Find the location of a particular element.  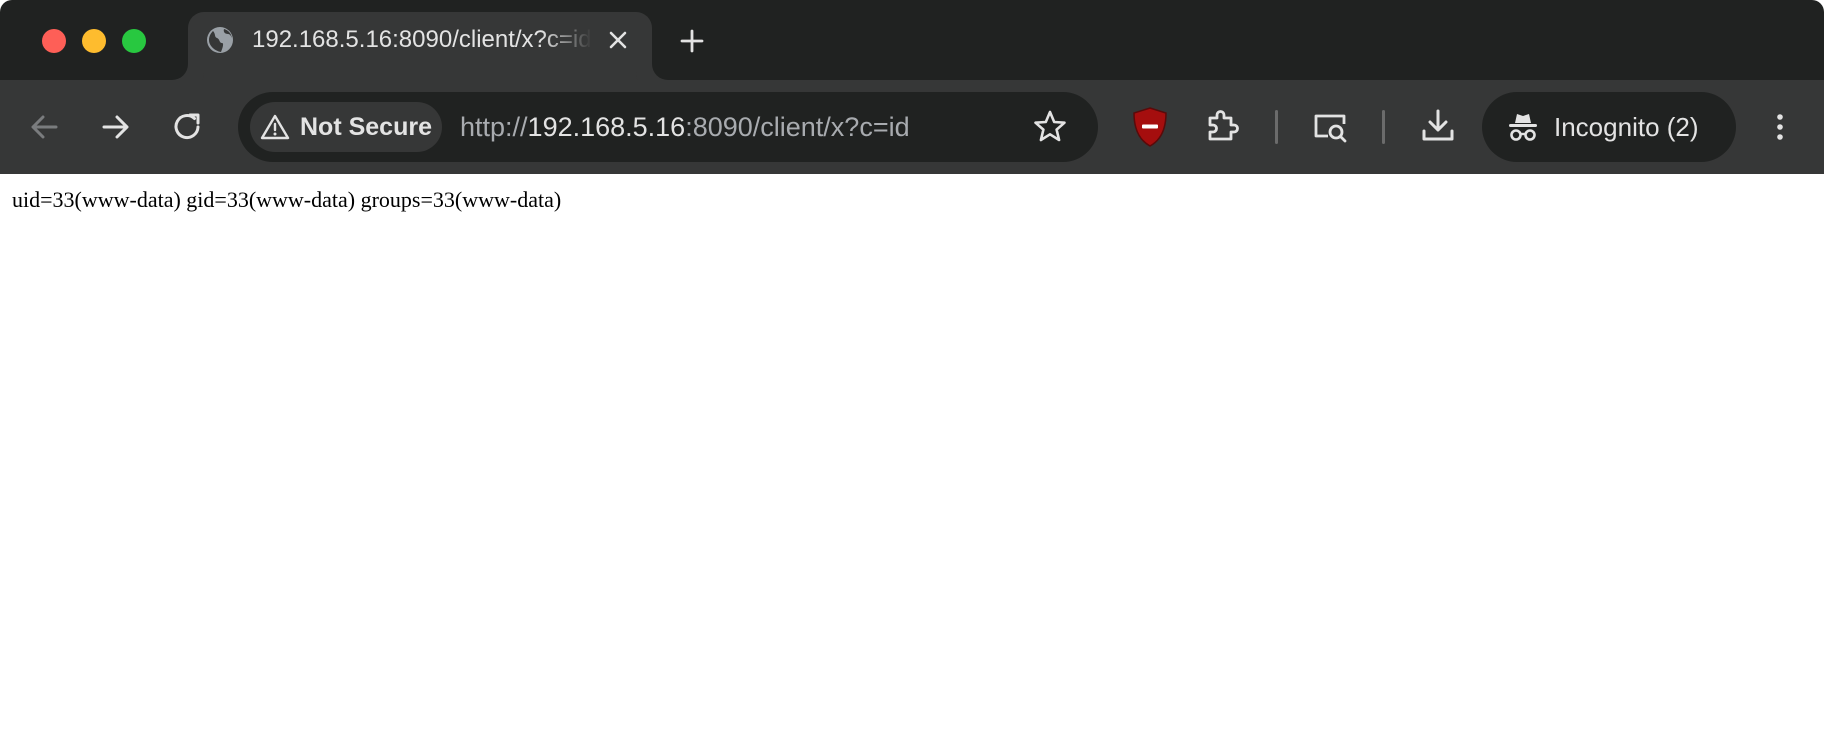

download-icon is located at coordinates (1438, 125).